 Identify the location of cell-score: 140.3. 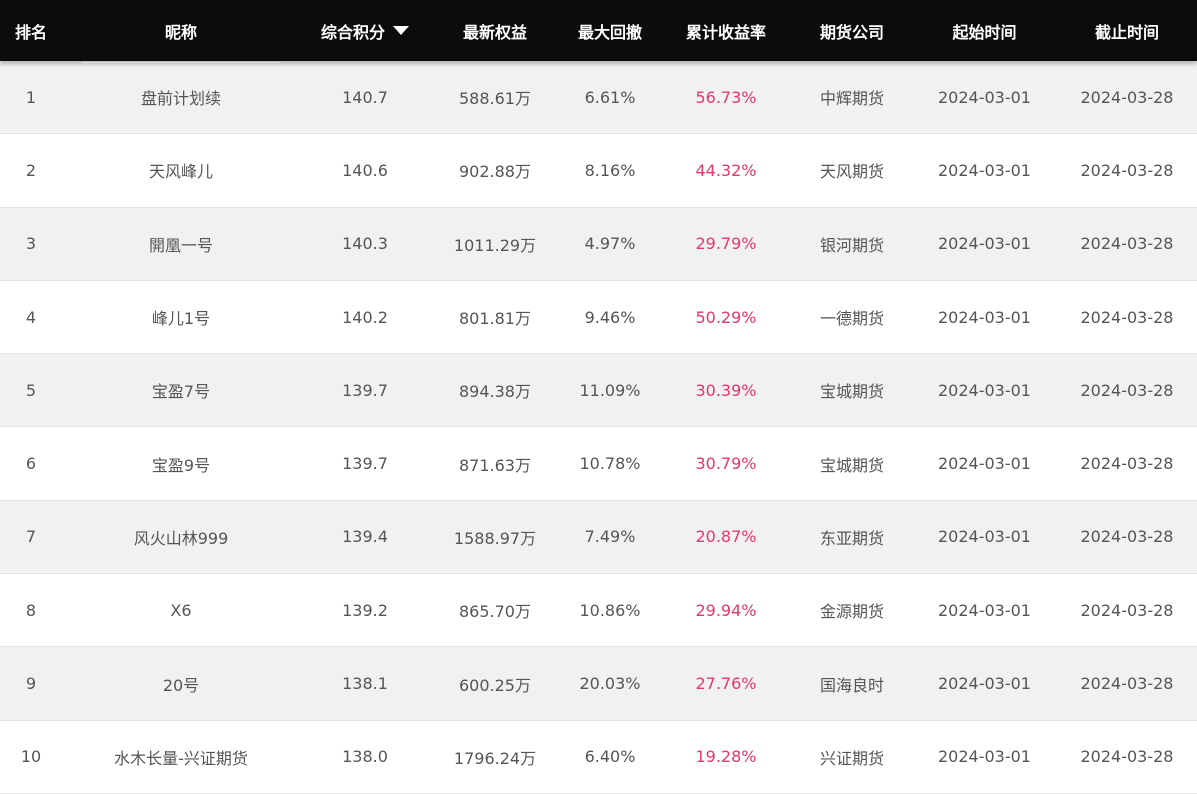
(365, 244).